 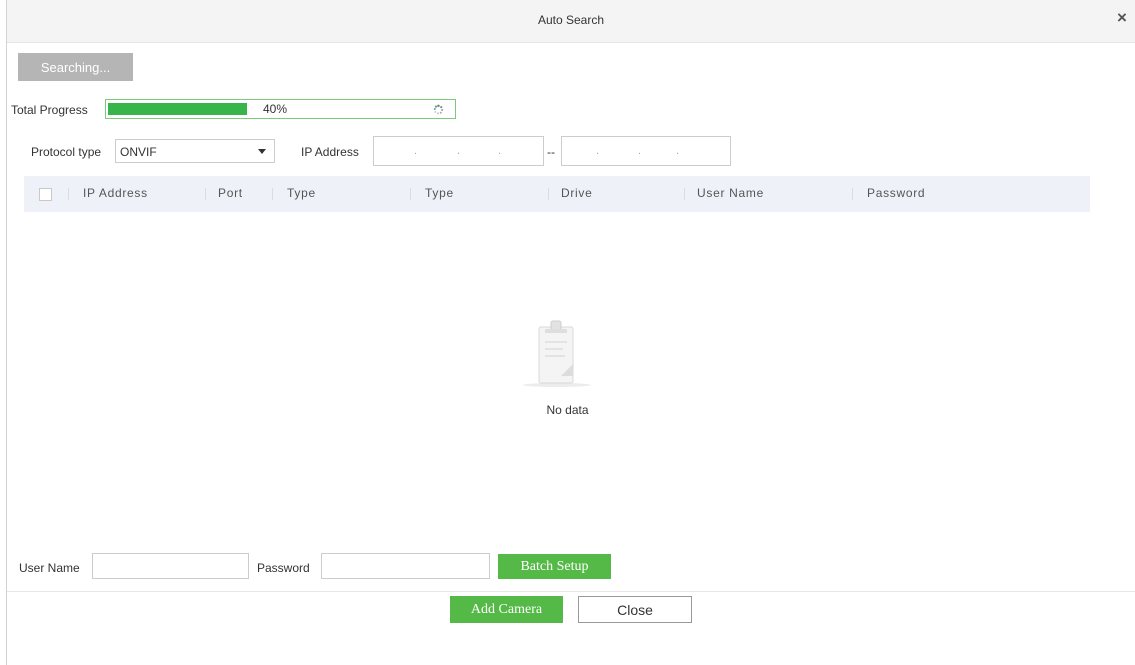 I want to click on column-drive: Drive, so click(x=577, y=193).